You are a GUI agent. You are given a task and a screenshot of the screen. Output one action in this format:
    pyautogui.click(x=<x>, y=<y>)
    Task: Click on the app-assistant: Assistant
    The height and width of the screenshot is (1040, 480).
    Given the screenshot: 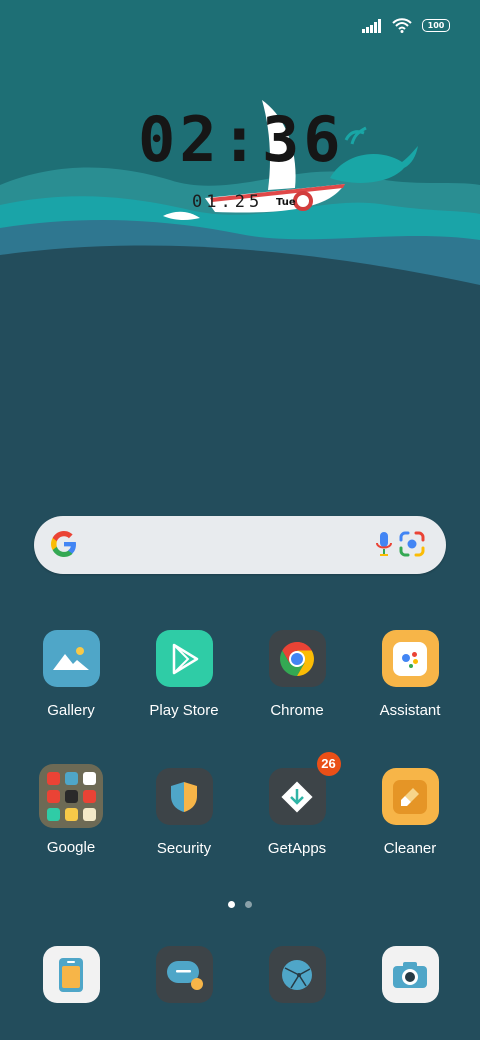 What is the action you would take?
    pyautogui.click(x=410, y=674)
    